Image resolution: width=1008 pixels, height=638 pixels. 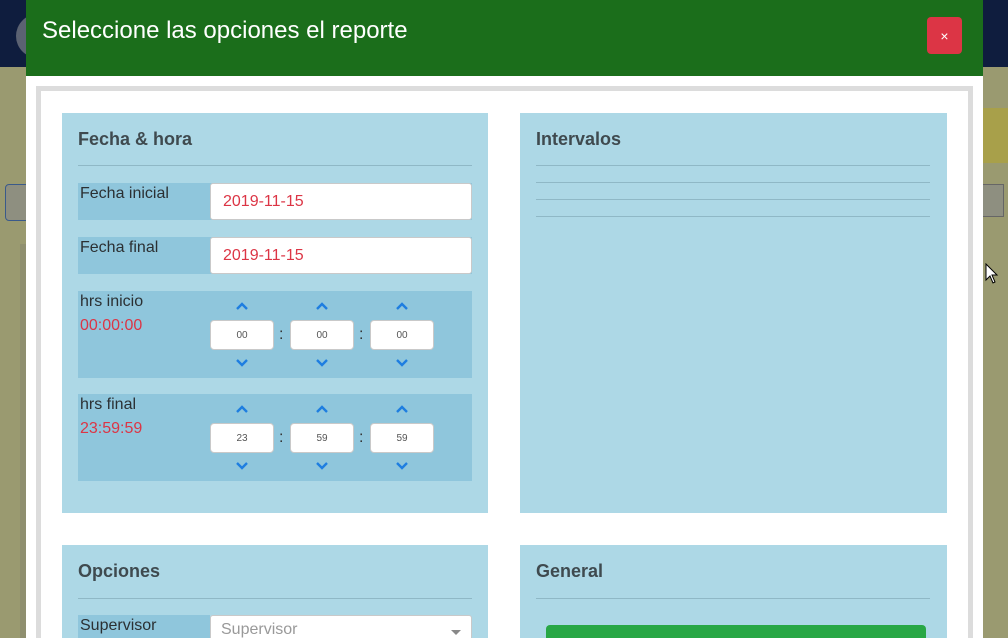 What do you see at coordinates (111, 325) in the screenshot?
I see `hrs-inicio-value: 00:00:00` at bounding box center [111, 325].